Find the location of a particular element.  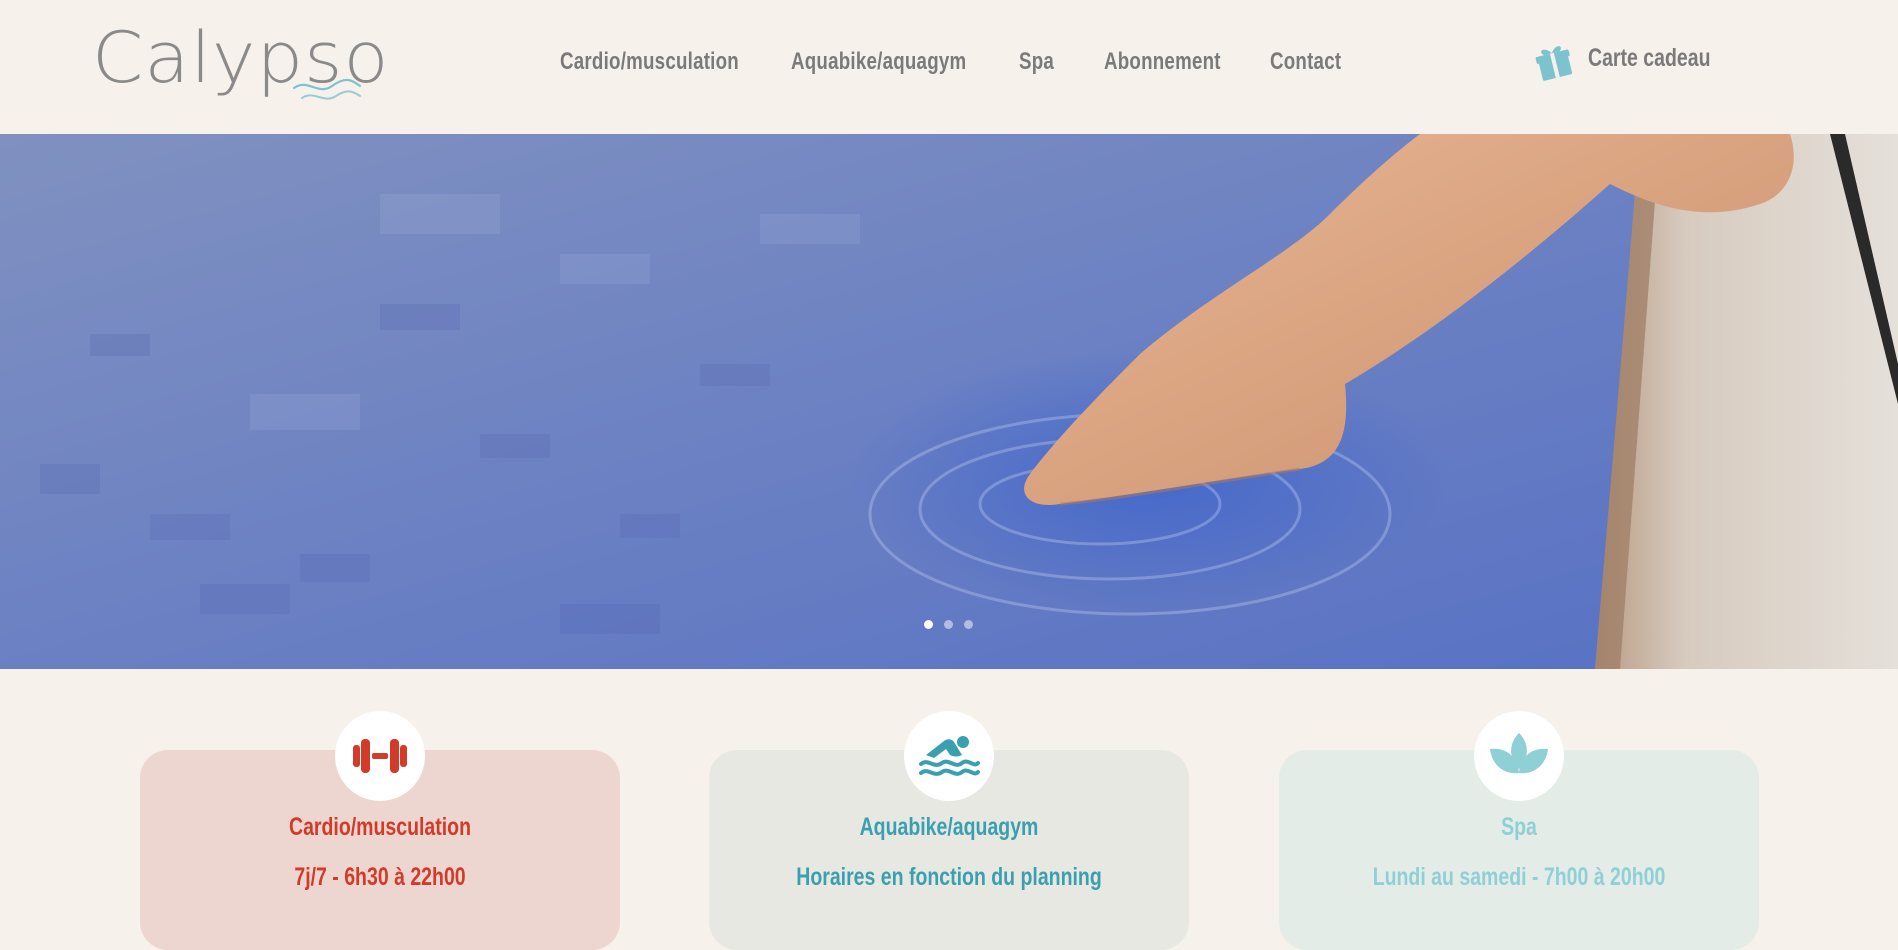

nav-item-cardio: Cardio/musculation is located at coordinates (649, 62).